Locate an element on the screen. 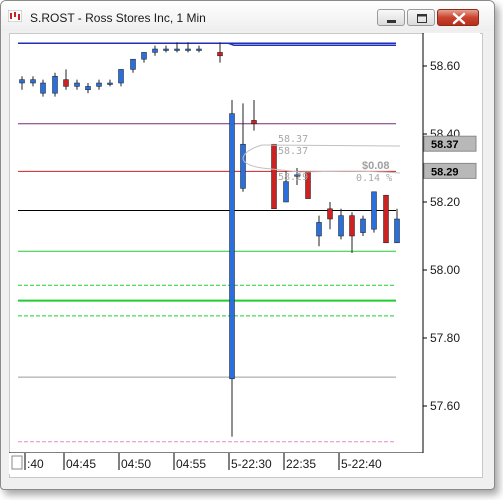 This screenshot has height=500, width=503. price-tick-label: 57.80 is located at coordinates (445, 338).